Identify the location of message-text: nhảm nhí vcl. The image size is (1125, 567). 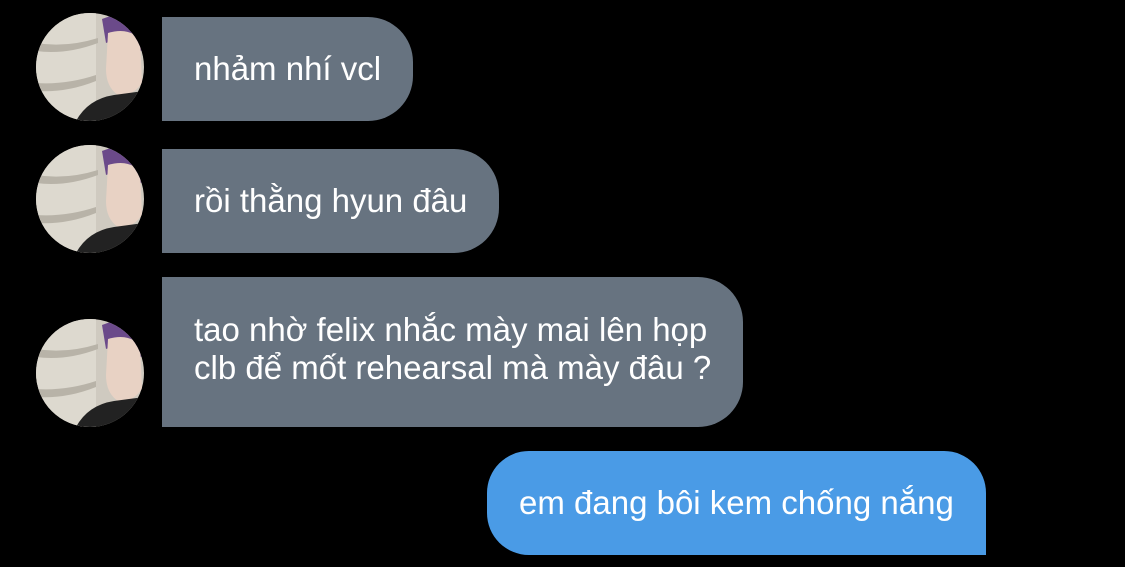
(288, 68).